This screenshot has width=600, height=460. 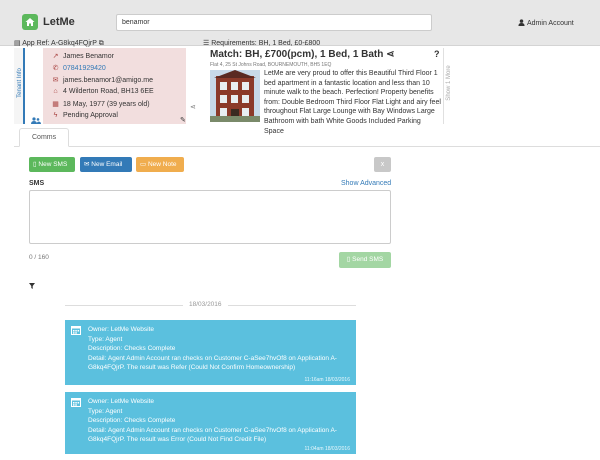 I want to click on note-timestamp: 11:04am 18/03/2016, so click(x=327, y=449).